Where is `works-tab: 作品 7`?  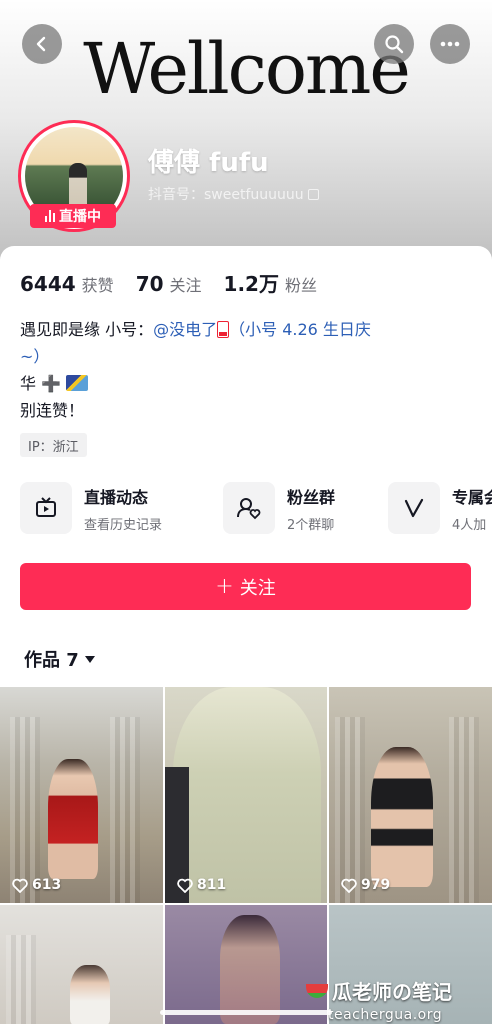
works-tab: 作品 7 is located at coordinates (59, 659).